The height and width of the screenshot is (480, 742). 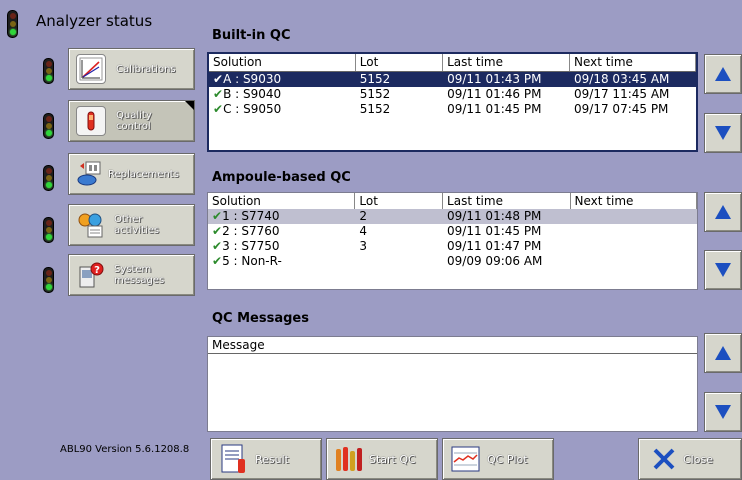 What do you see at coordinates (664, 459) in the screenshot?
I see `close-icon` at bounding box center [664, 459].